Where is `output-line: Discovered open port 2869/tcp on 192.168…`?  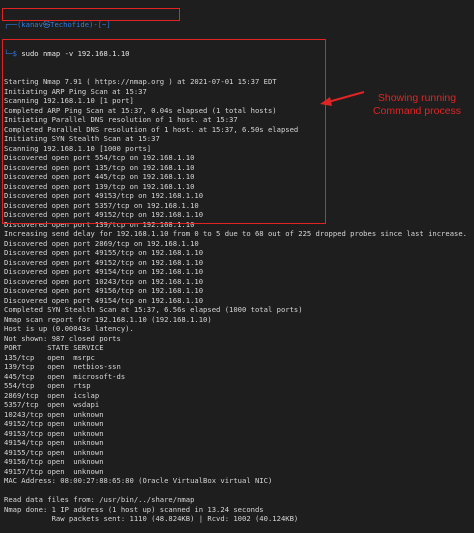 output-line: Discovered open port 2869/tcp on 192.168… is located at coordinates (101, 243).